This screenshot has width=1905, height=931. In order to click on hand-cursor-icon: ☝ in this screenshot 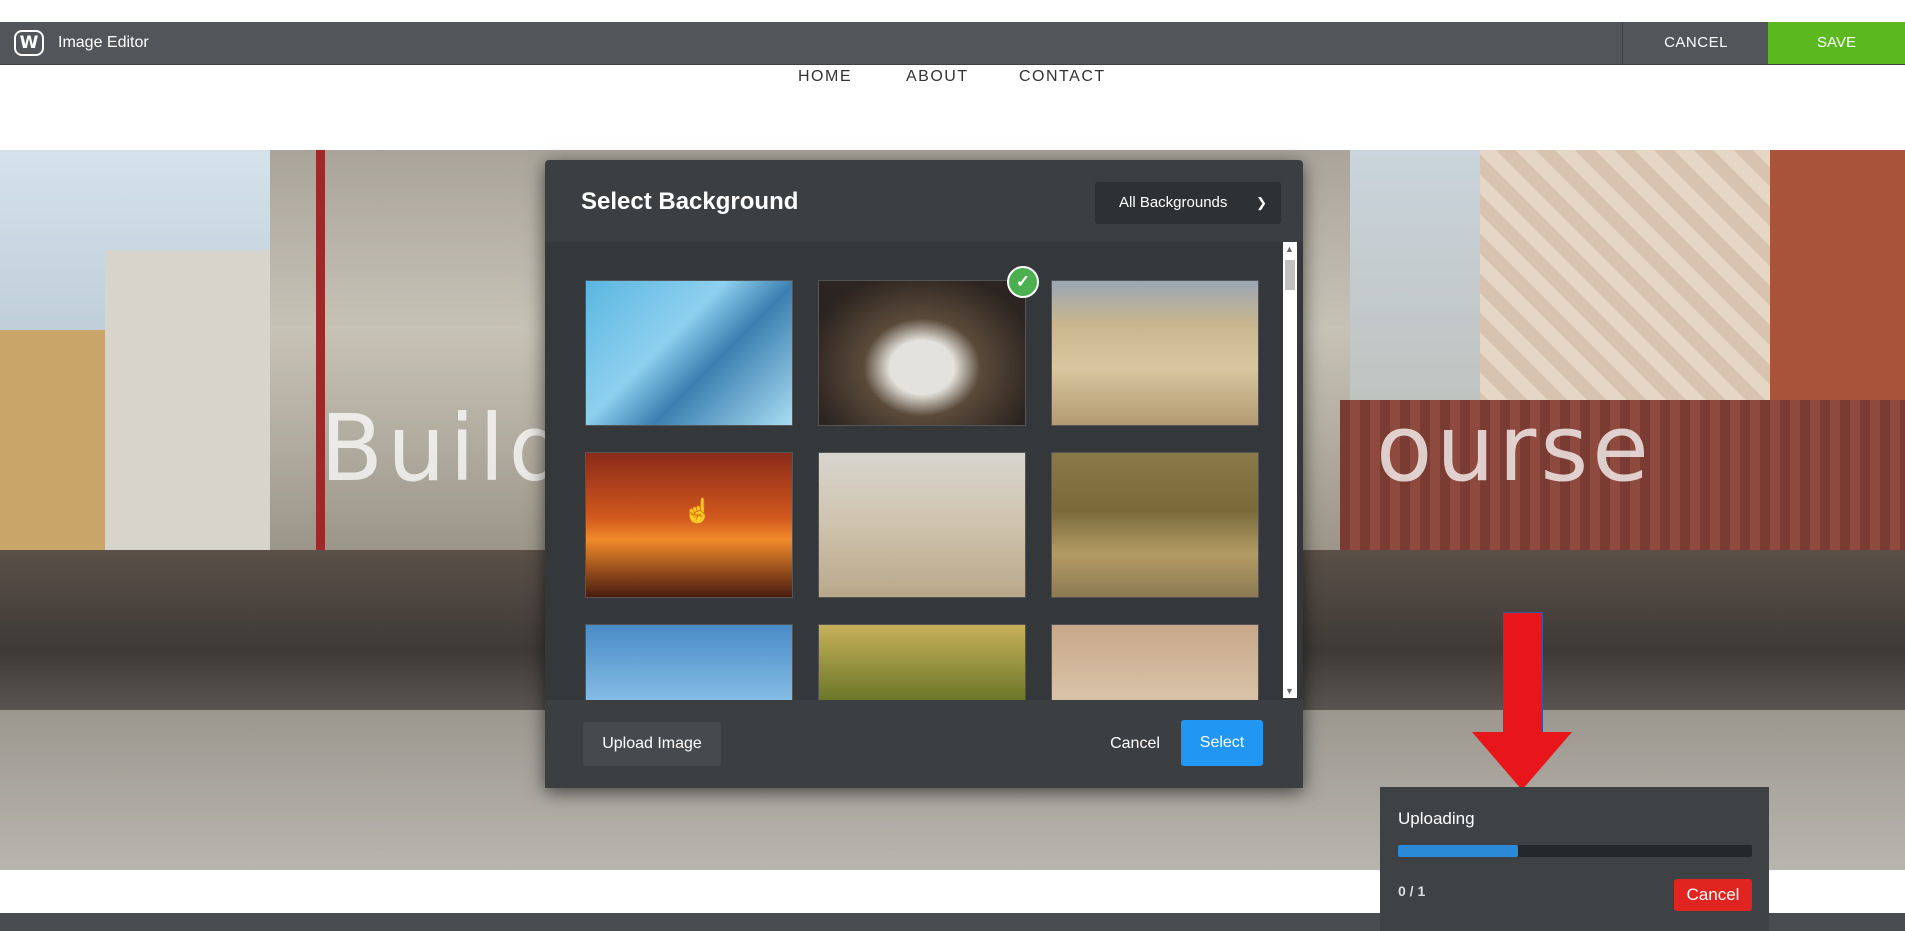, I will do `click(698, 511)`.